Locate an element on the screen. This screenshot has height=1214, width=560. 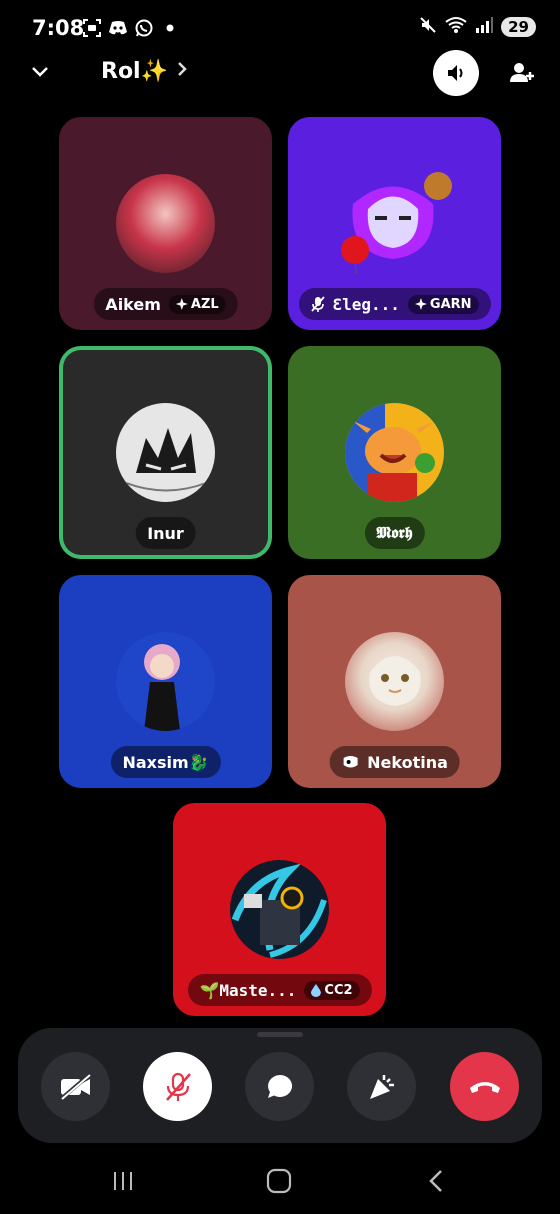
participant-tile-morh: 𝕸𝖔𝖗𝖍 is located at coordinates (394, 452).